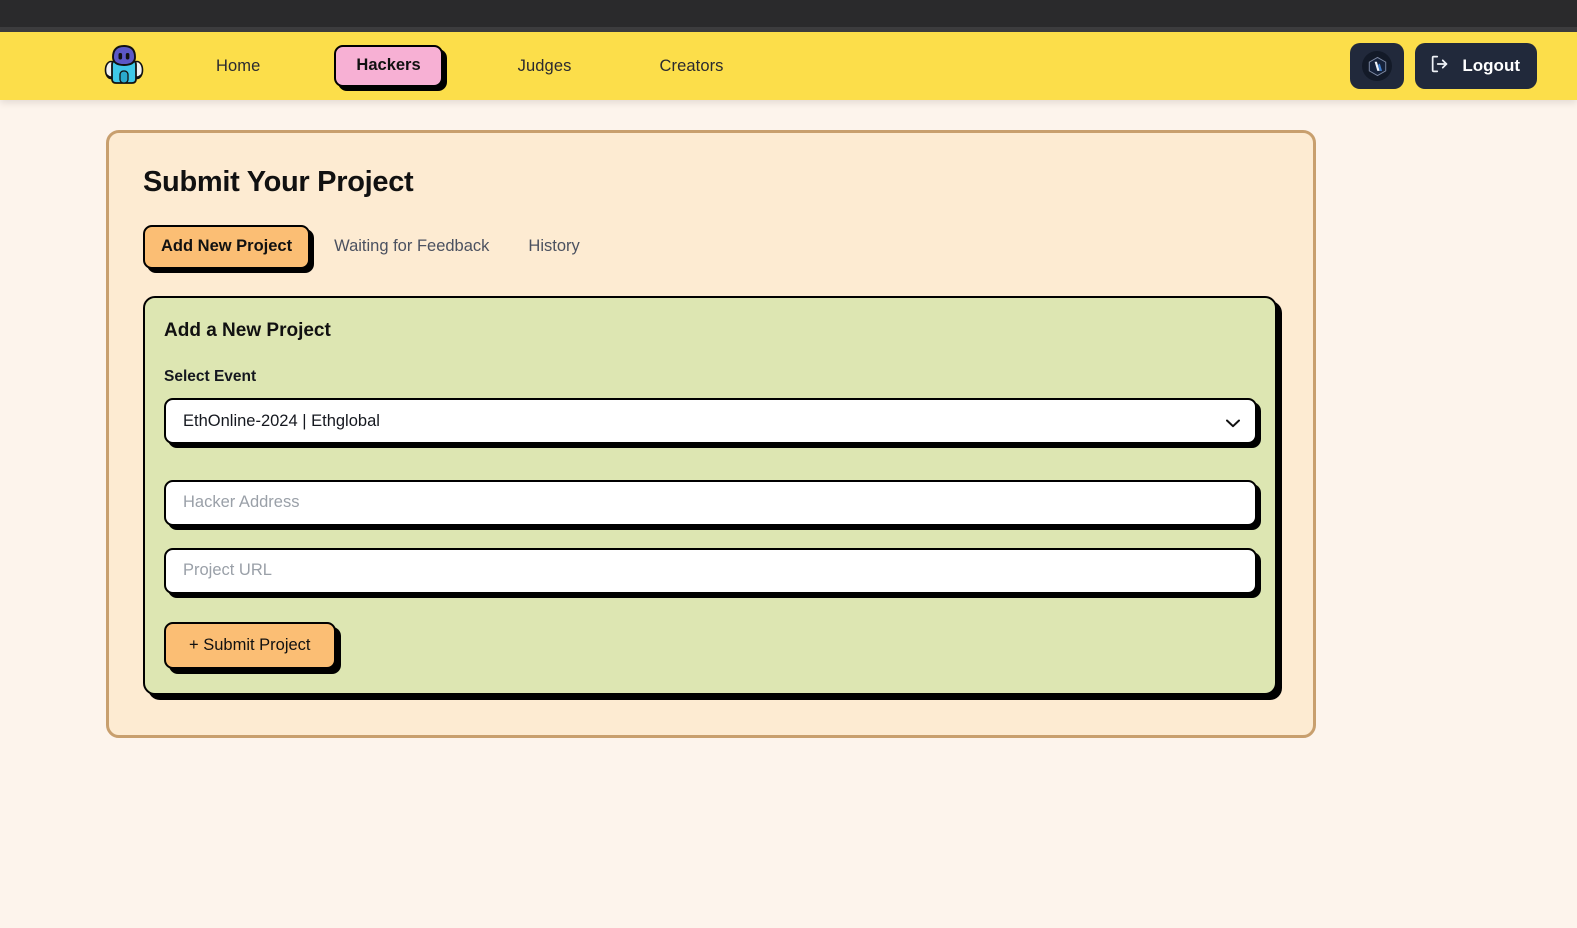 Image resolution: width=1577 pixels, height=928 pixels. What do you see at coordinates (1491, 65) in the screenshot?
I see `logout-label: Logout` at bounding box center [1491, 65].